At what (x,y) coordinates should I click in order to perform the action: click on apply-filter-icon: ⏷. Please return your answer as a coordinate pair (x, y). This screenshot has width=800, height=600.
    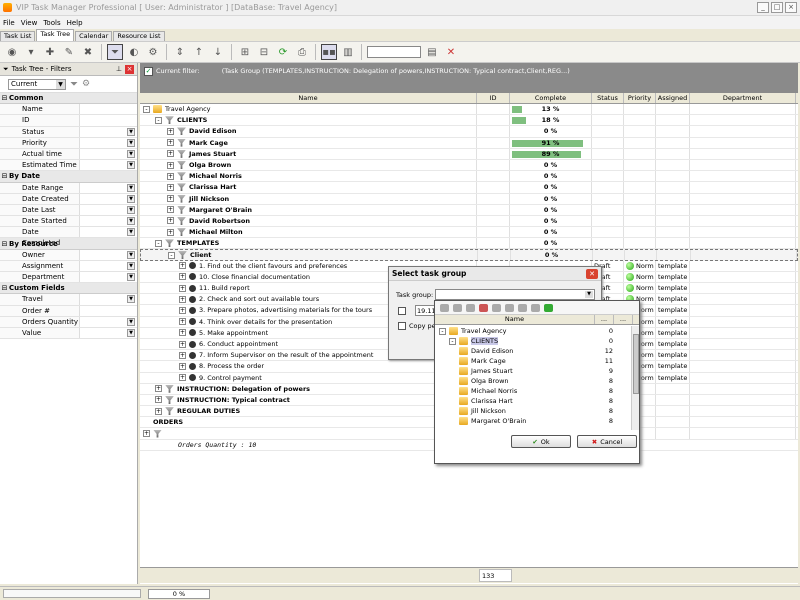
    Looking at the image, I should click on (74, 84).